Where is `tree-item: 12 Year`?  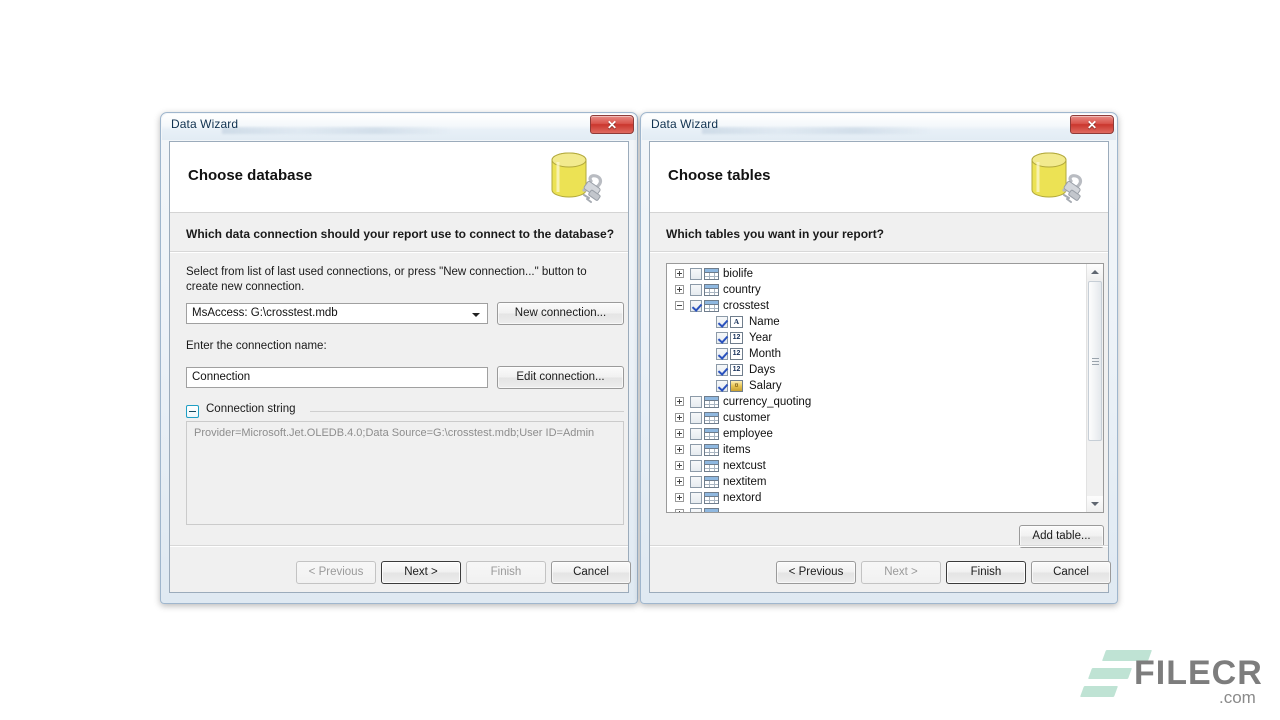 tree-item: 12 Year is located at coordinates (877, 338).